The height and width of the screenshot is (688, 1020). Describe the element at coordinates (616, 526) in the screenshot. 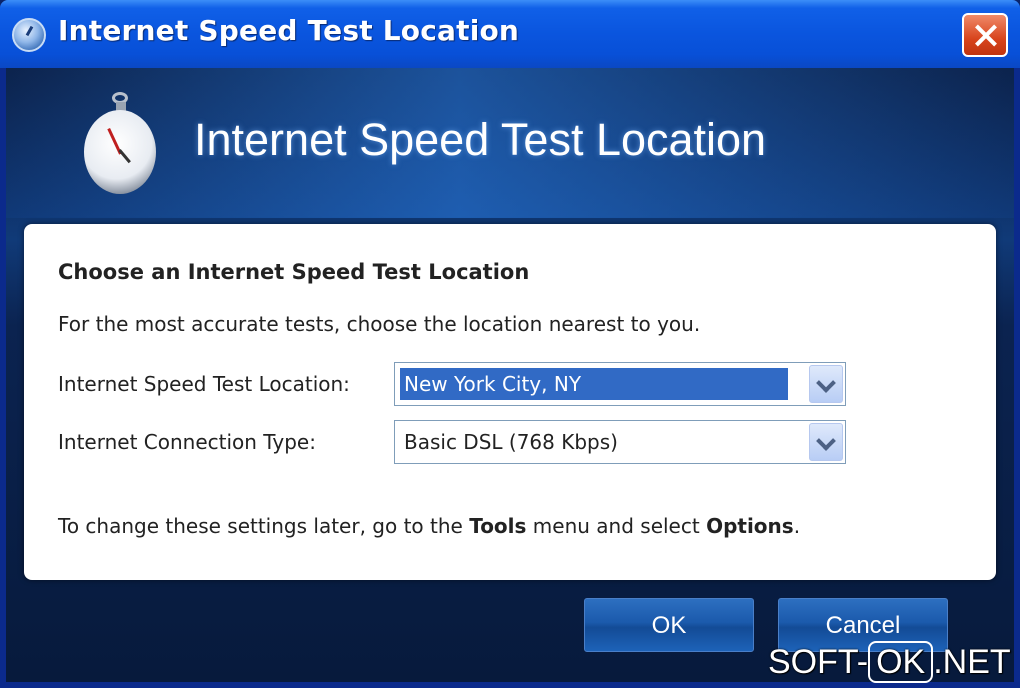

I see `note-text: menu and select` at that location.